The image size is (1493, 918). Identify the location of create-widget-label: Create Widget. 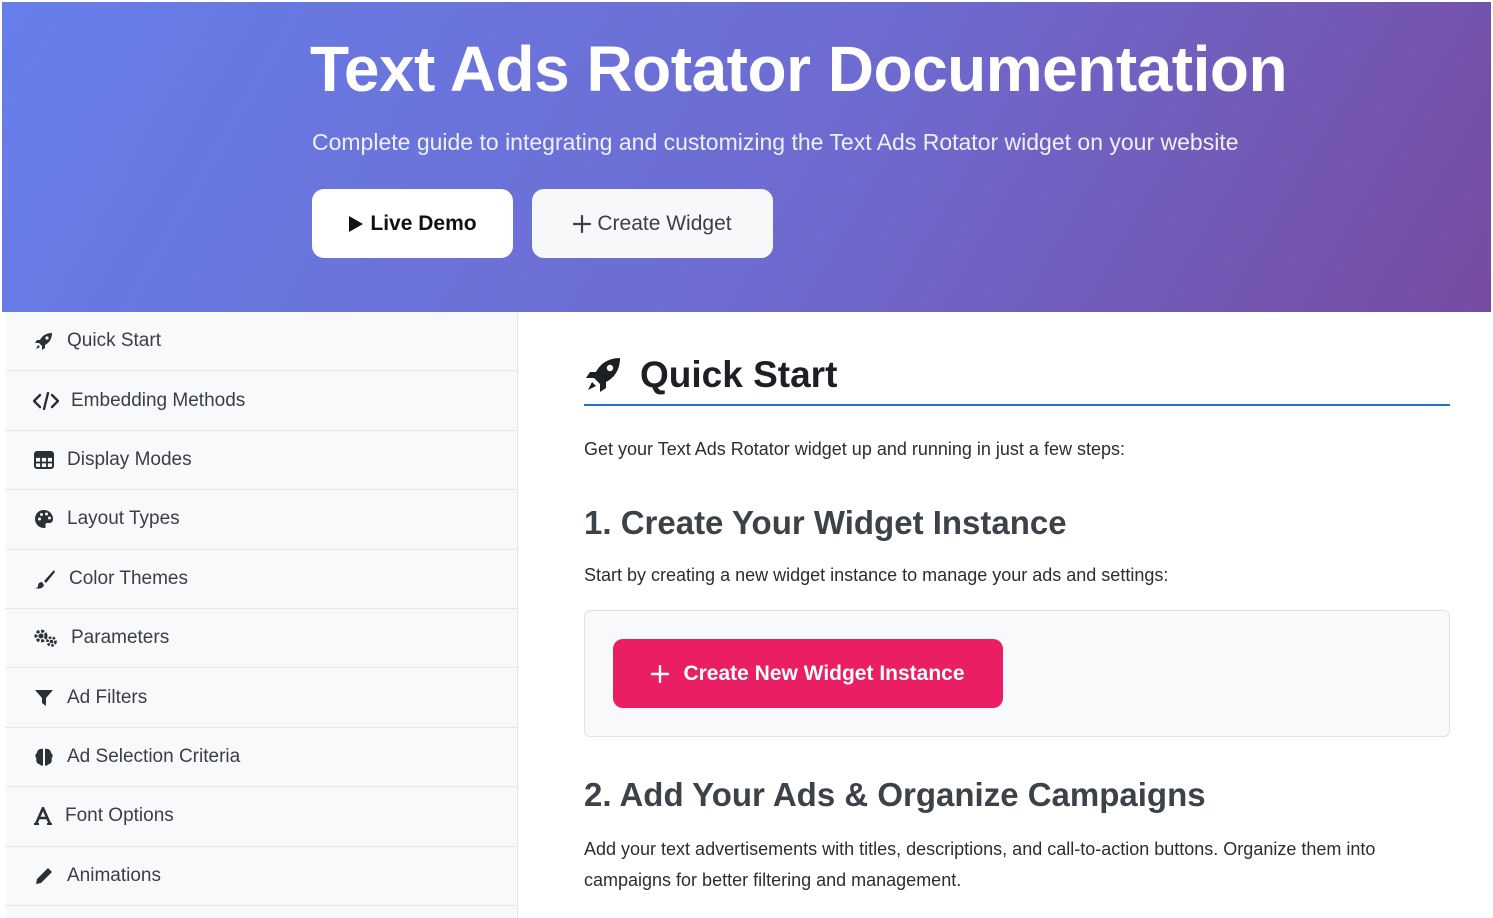
(664, 223).